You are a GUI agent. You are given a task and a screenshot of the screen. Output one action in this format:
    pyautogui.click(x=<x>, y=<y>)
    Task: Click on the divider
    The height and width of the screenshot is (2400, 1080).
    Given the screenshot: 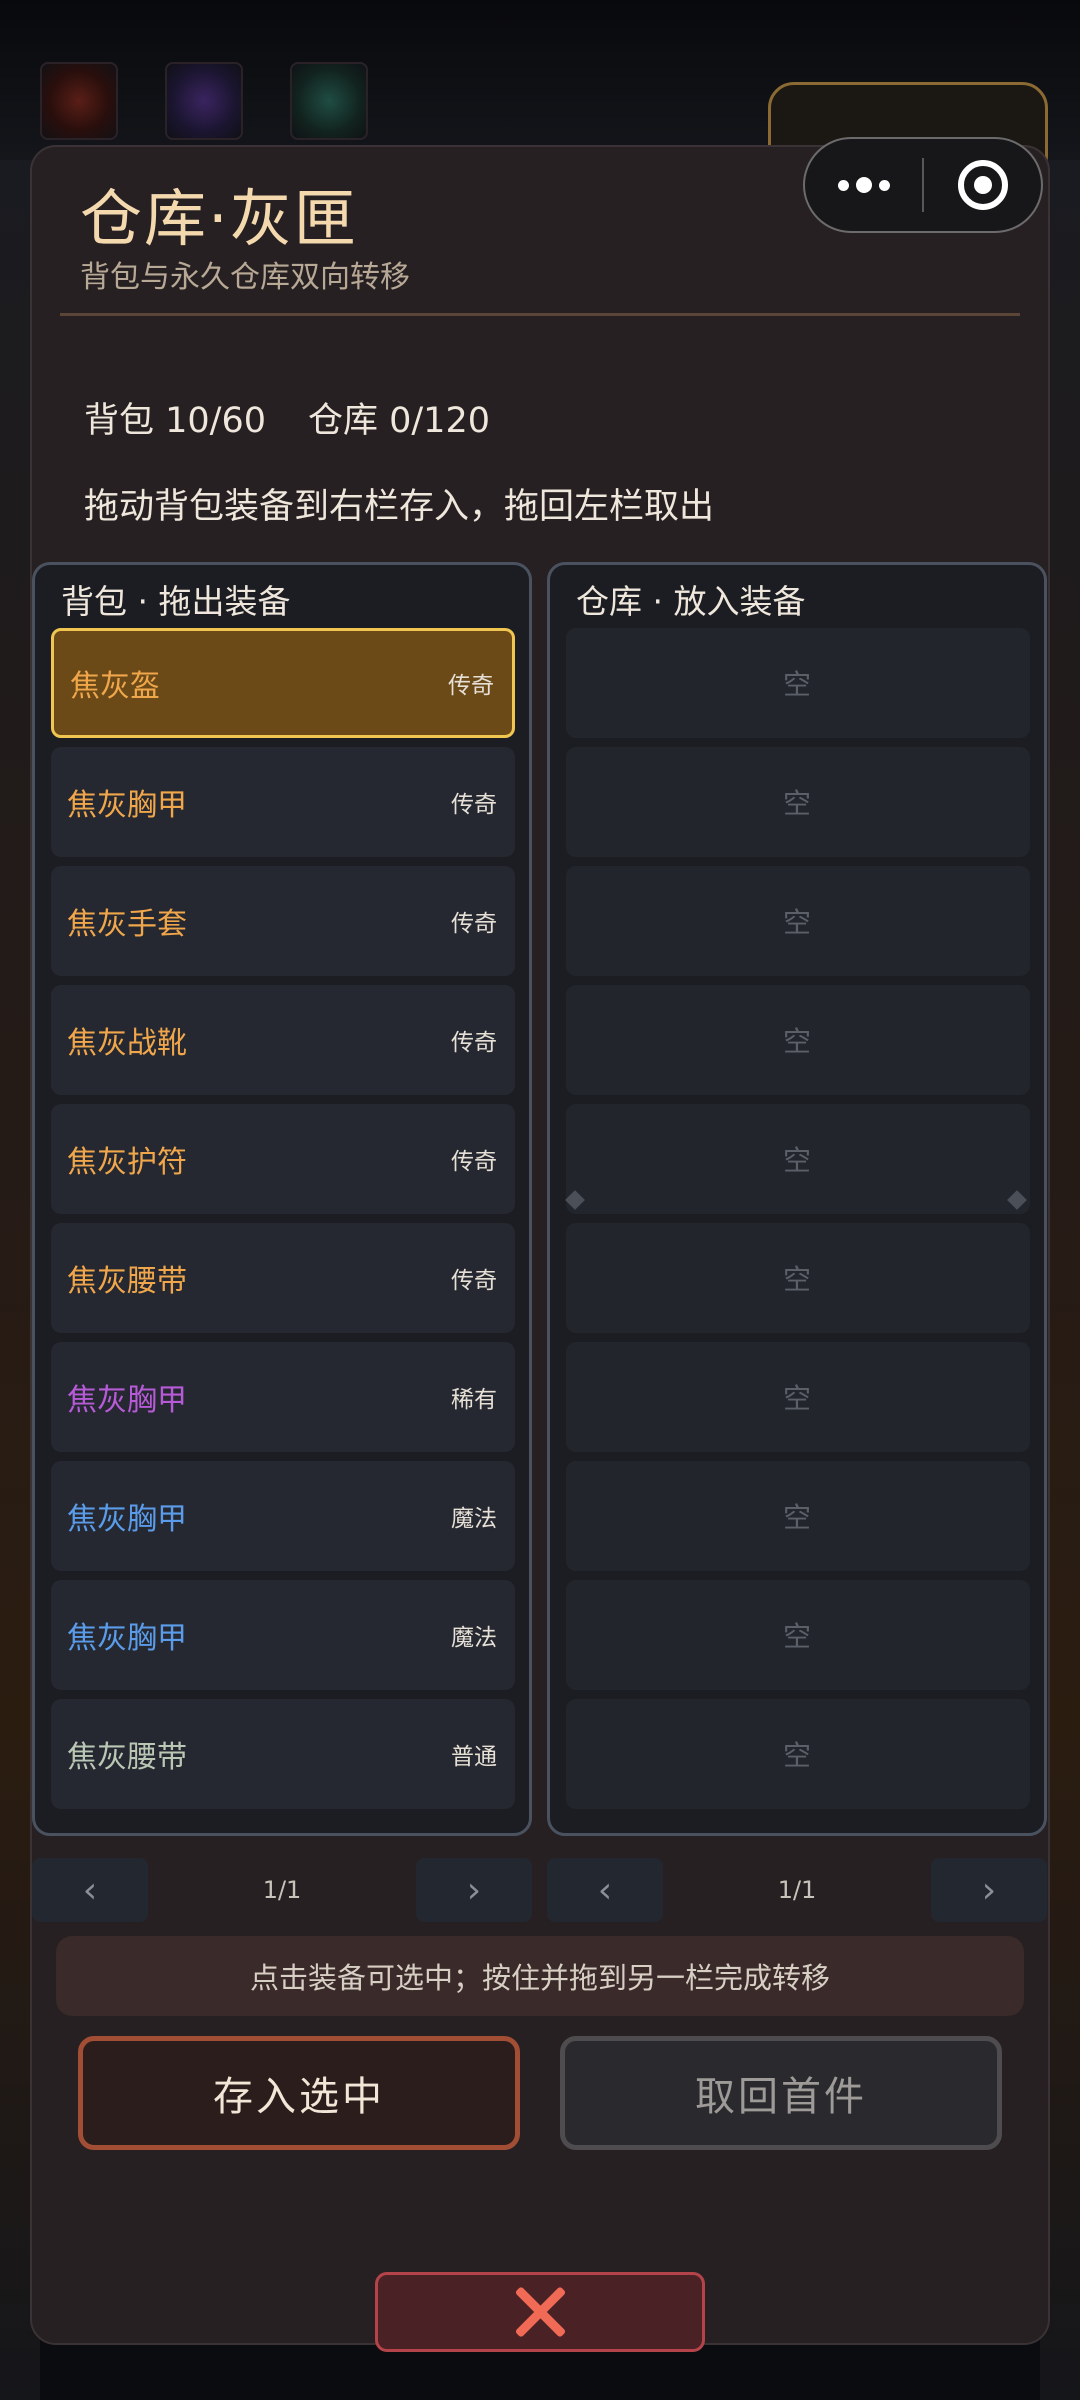 What is the action you would take?
    pyautogui.click(x=540, y=314)
    